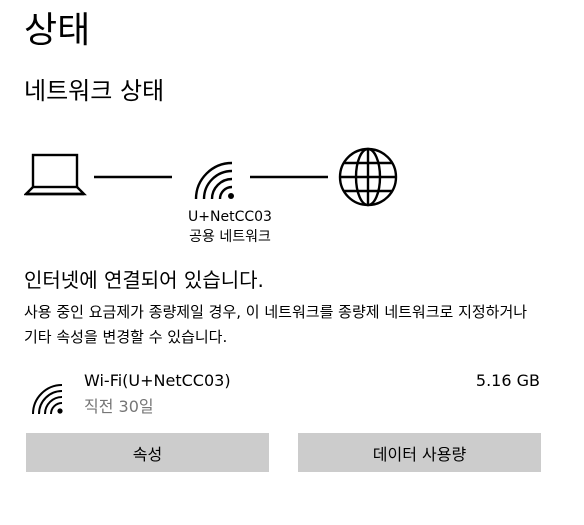  What do you see at coordinates (507, 380) in the screenshot?
I see `data-usage-value: 5.16 GB` at bounding box center [507, 380].